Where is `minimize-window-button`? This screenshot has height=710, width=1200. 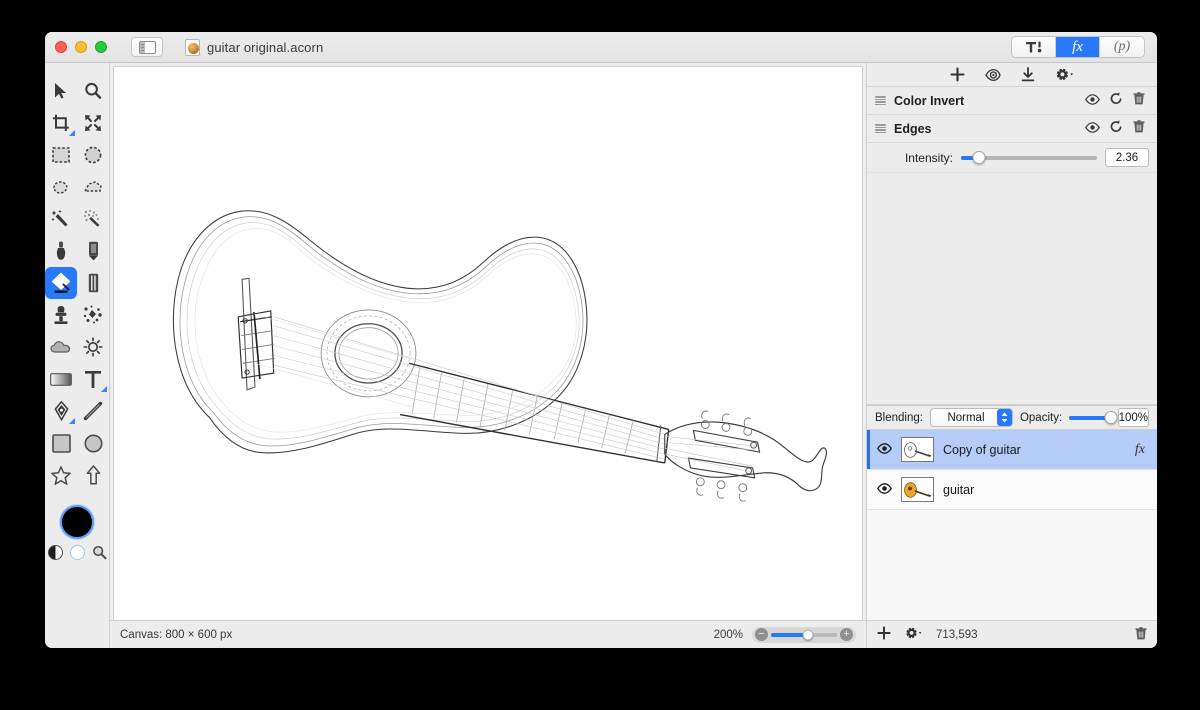
minimize-window-button is located at coordinates (81, 47).